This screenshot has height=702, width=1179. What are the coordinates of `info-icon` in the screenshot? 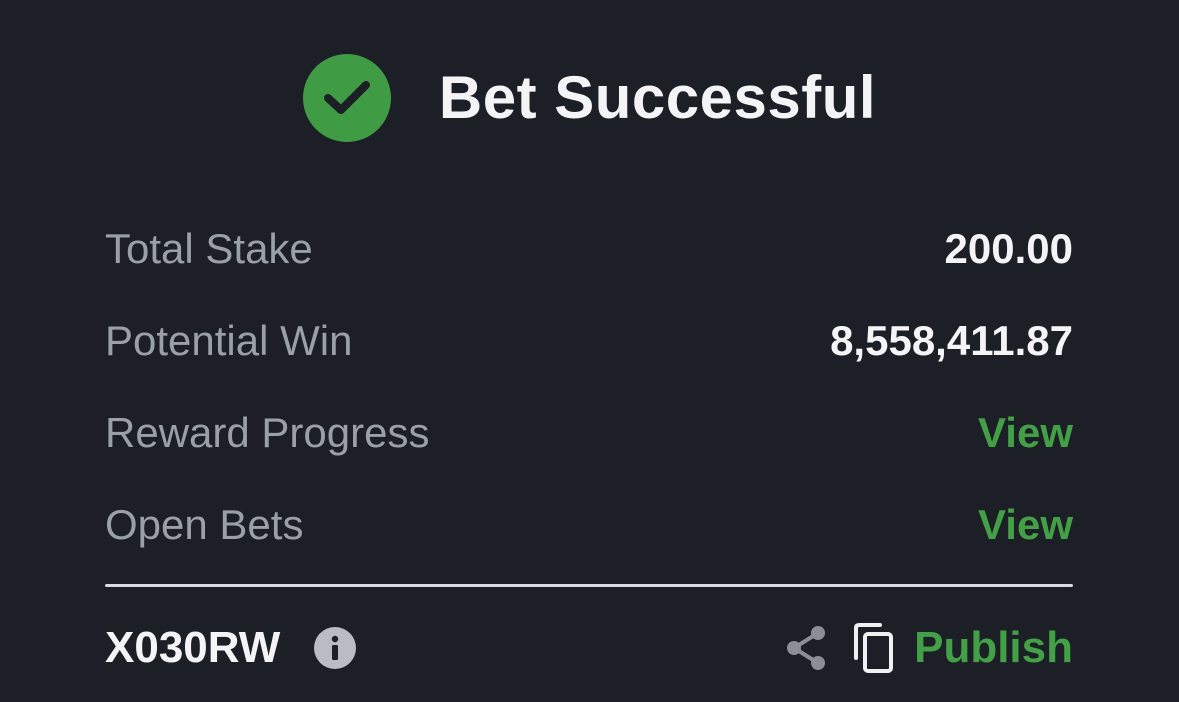 It's located at (335, 648).